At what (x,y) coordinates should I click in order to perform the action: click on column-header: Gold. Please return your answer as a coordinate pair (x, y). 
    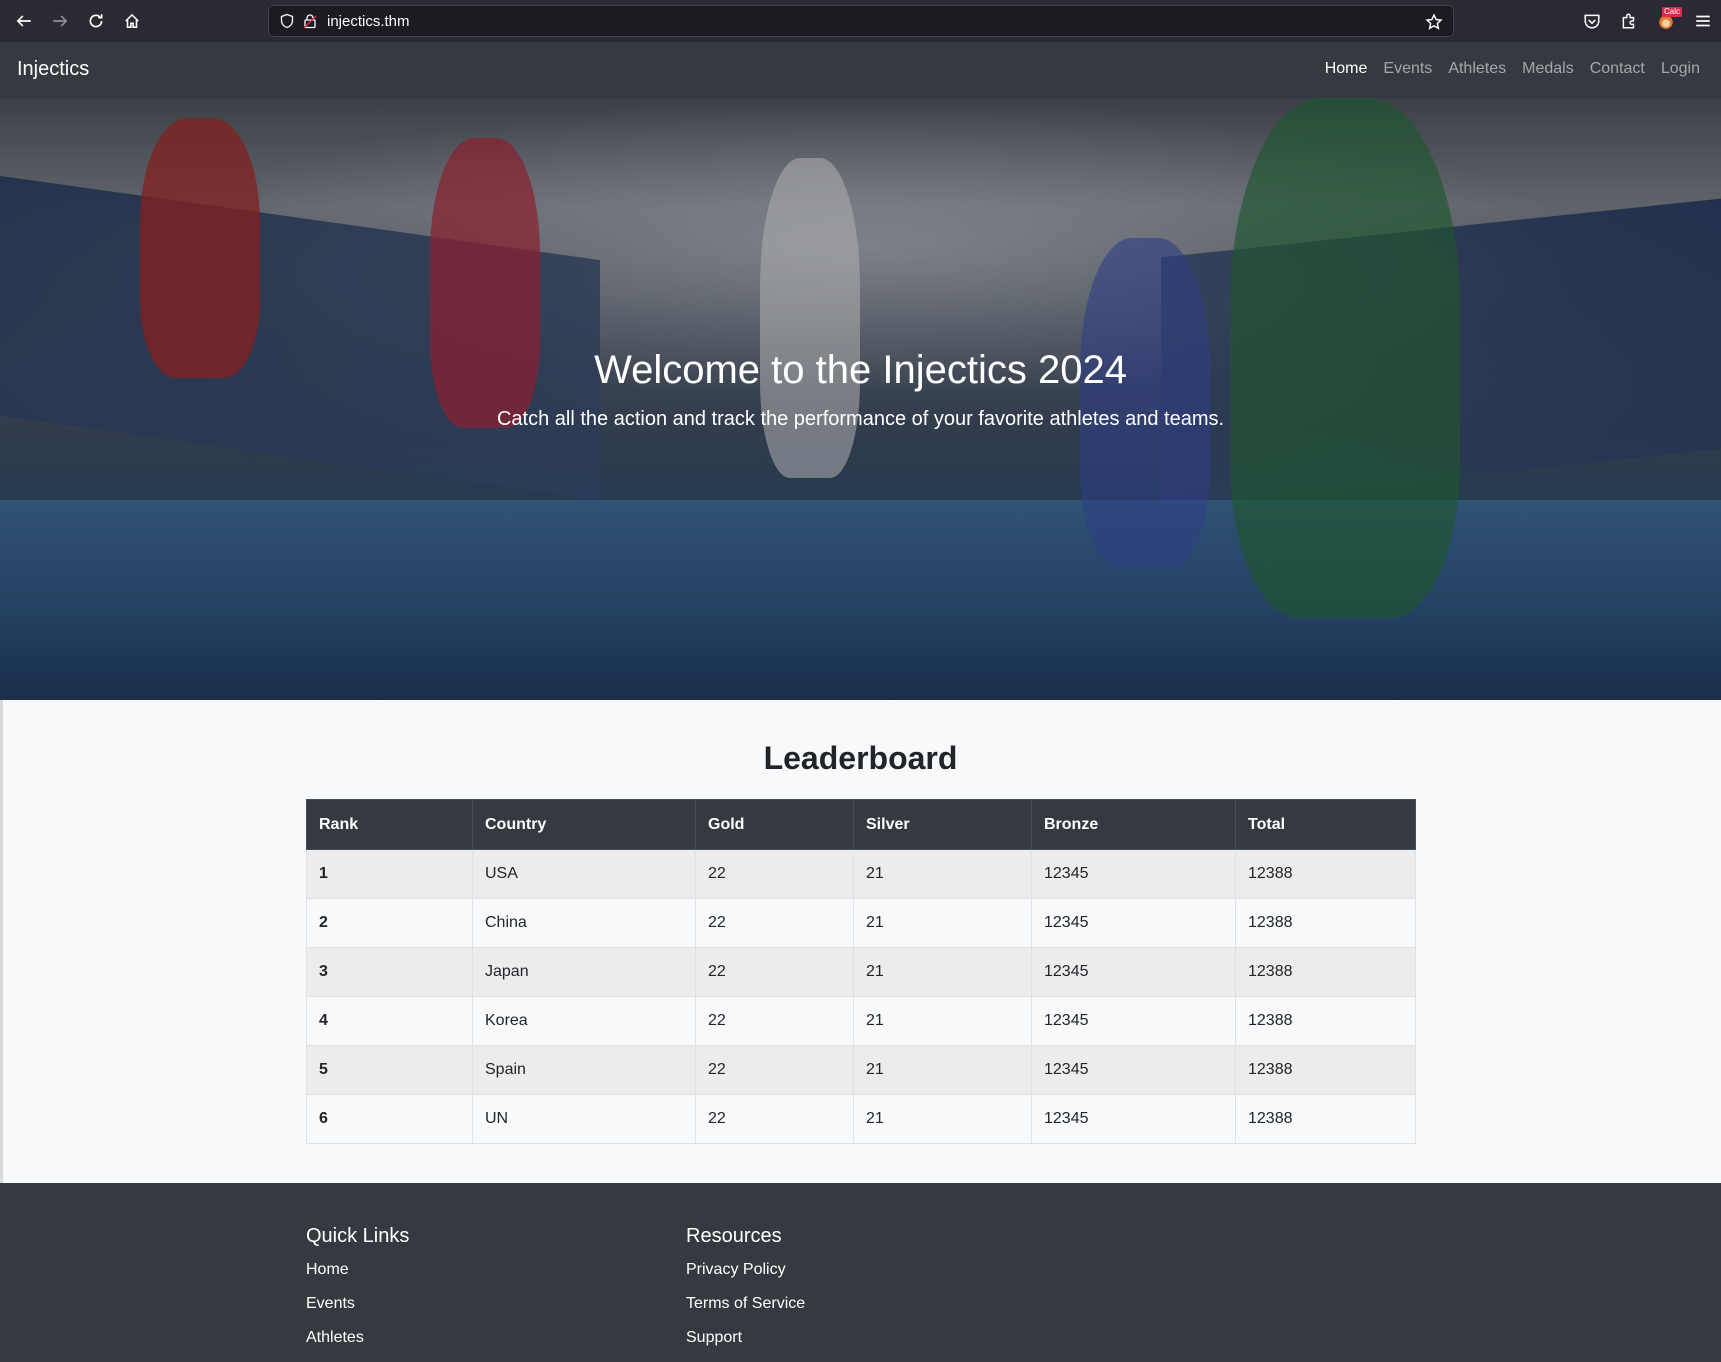
    Looking at the image, I should click on (774, 824).